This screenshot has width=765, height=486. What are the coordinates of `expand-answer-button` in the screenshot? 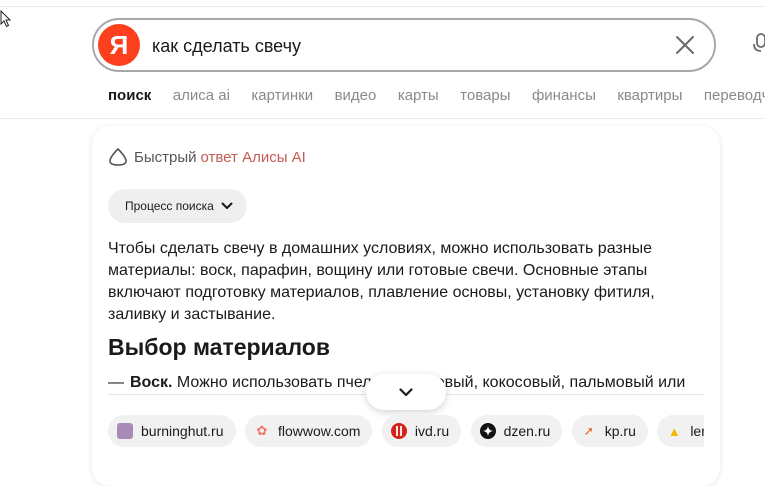 It's located at (406, 392).